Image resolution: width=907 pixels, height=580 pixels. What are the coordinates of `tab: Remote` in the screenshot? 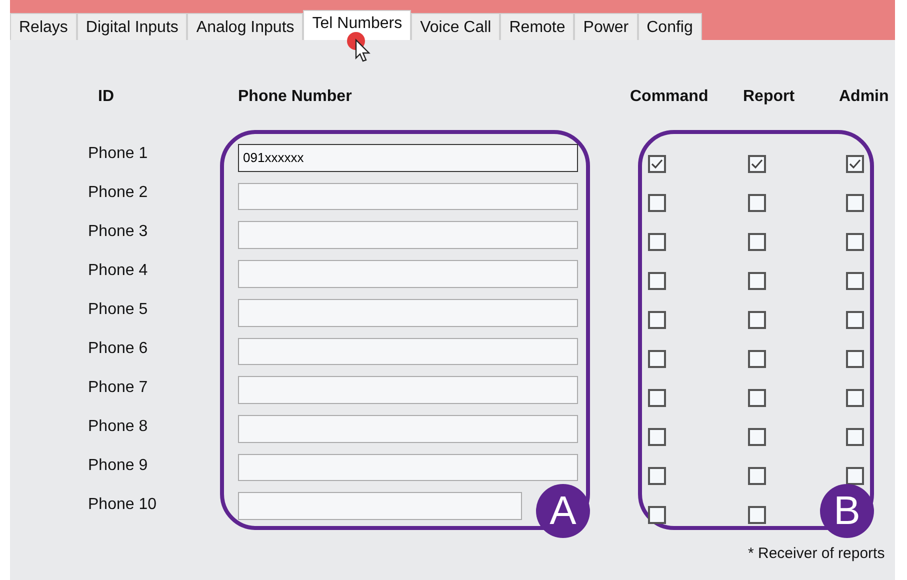 It's located at (537, 26).